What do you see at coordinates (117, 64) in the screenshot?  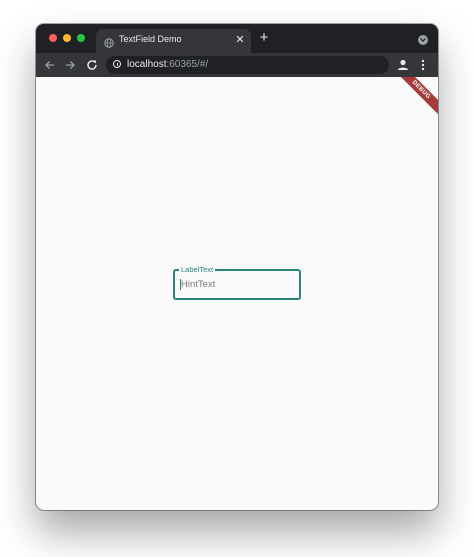 I see `info-icon` at bounding box center [117, 64].